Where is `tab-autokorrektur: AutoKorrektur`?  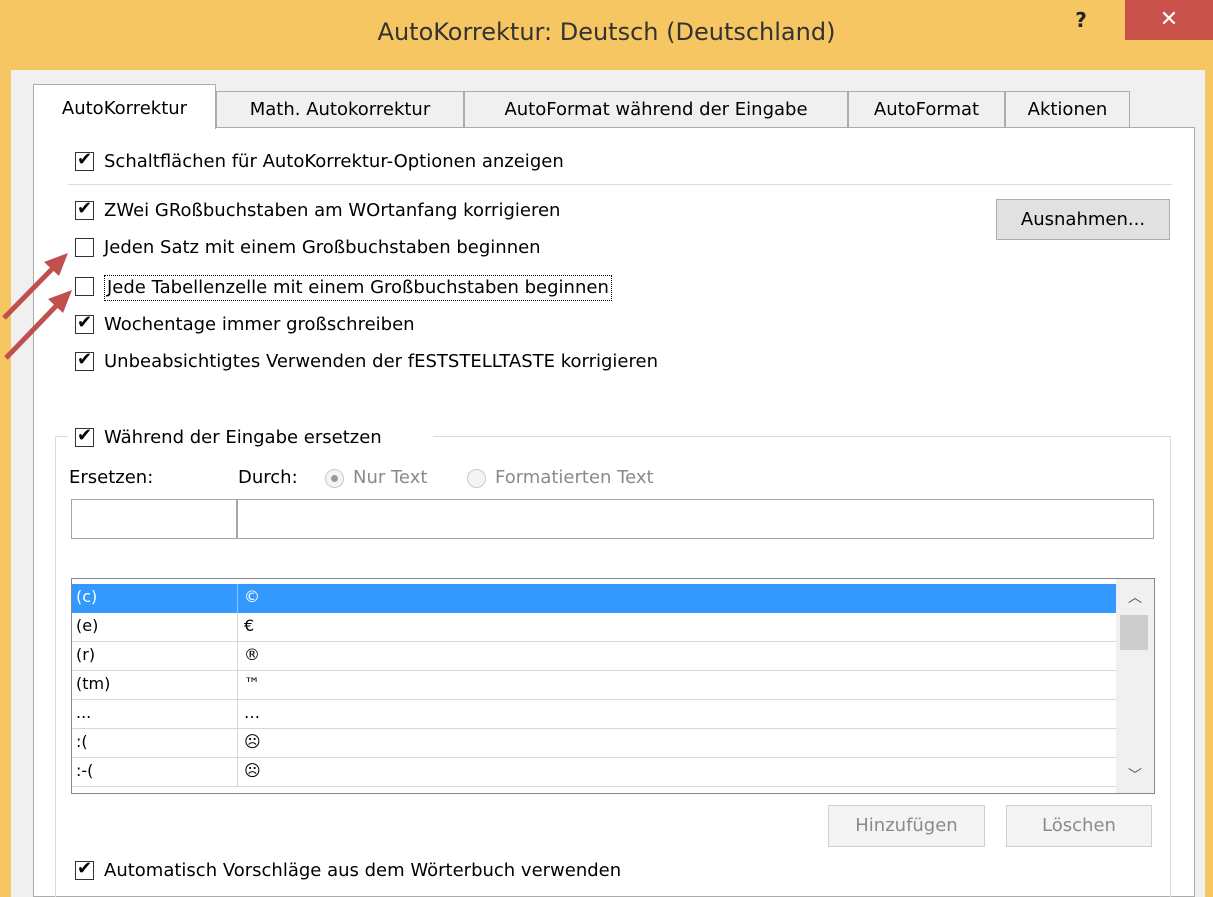
tab-autokorrektur: AutoKorrektur is located at coordinates (124, 106).